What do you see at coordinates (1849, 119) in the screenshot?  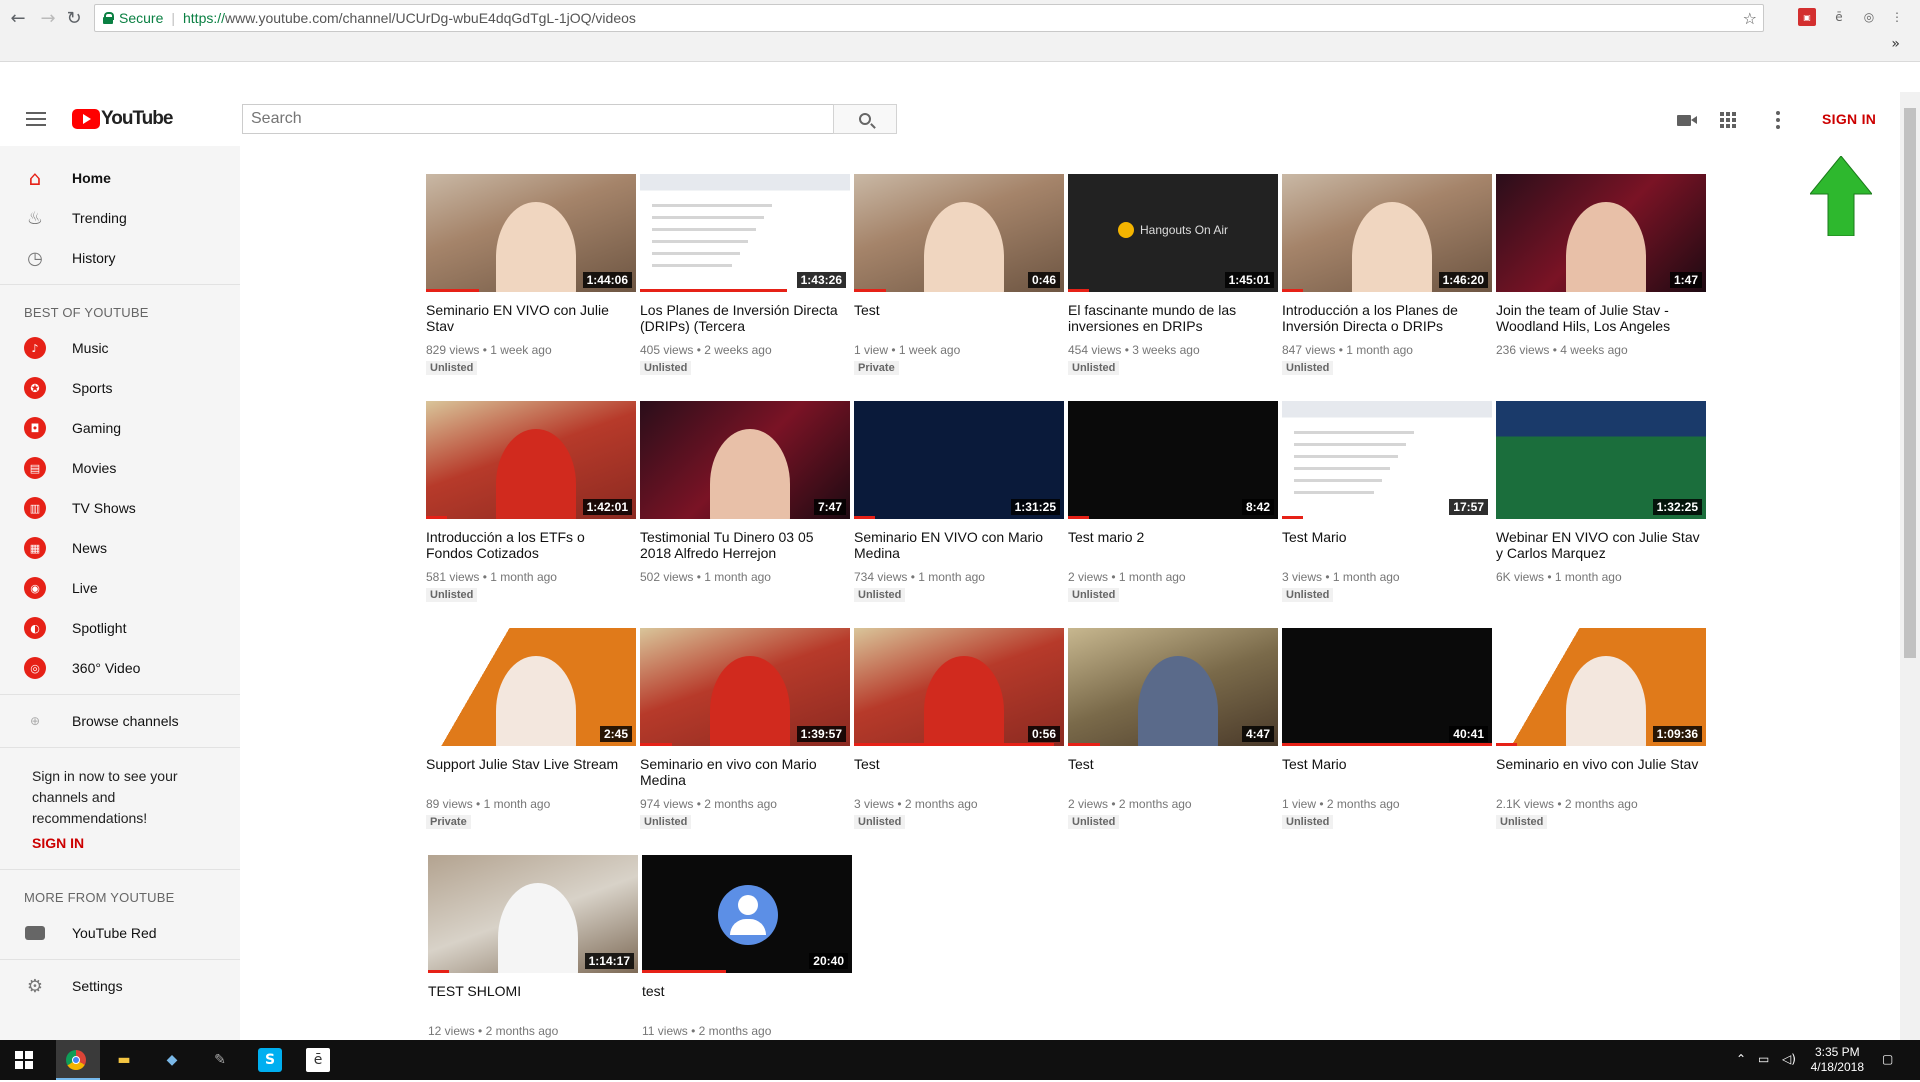 I see `sign-in-button: SIGN IN` at bounding box center [1849, 119].